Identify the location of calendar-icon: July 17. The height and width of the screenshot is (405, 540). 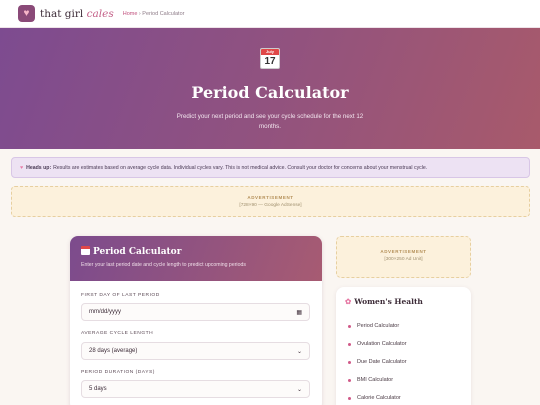
(270, 58).